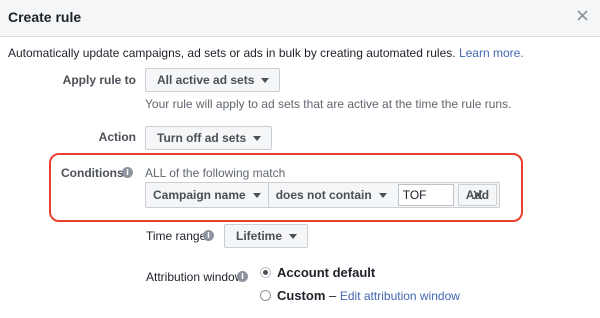  I want to click on custom-label: Custom, so click(301, 295).